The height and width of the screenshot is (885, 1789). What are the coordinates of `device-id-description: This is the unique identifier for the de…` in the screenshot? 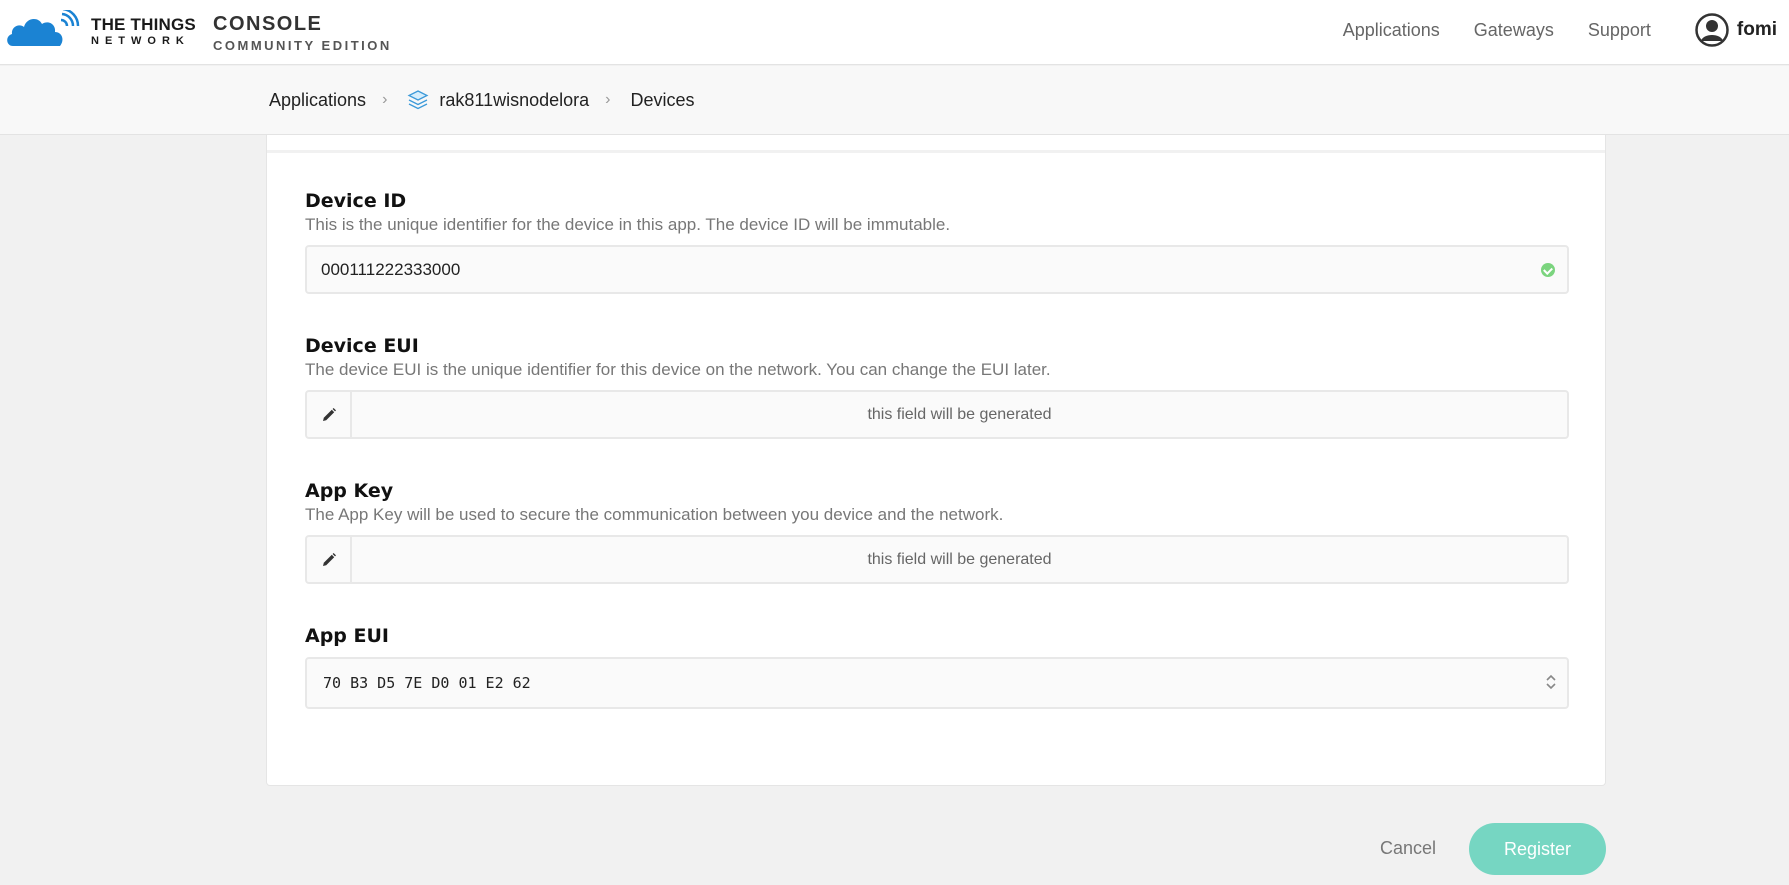 It's located at (628, 224).